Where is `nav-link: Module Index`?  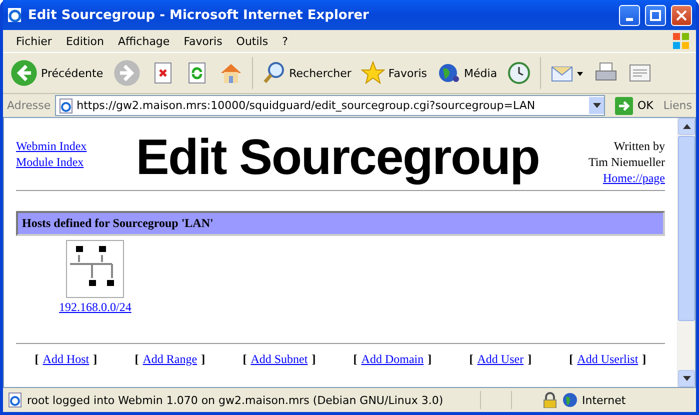
nav-link: Module Index is located at coordinates (50, 162).